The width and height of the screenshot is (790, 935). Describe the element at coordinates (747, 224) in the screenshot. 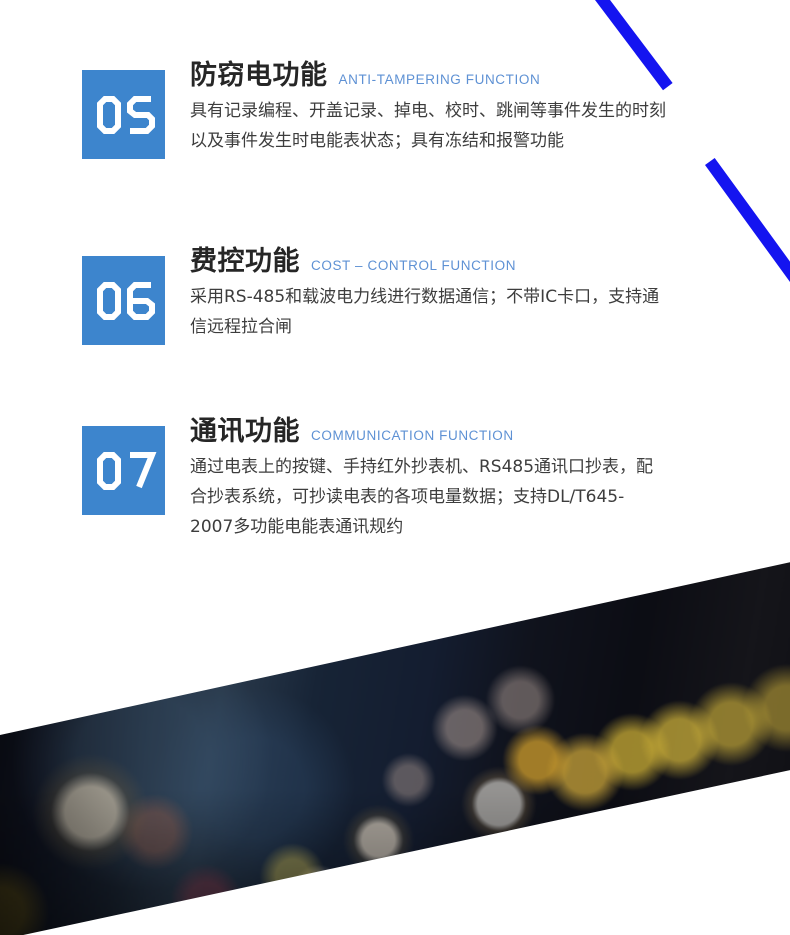

I see `blue-diagonal-stripe-lower` at that location.